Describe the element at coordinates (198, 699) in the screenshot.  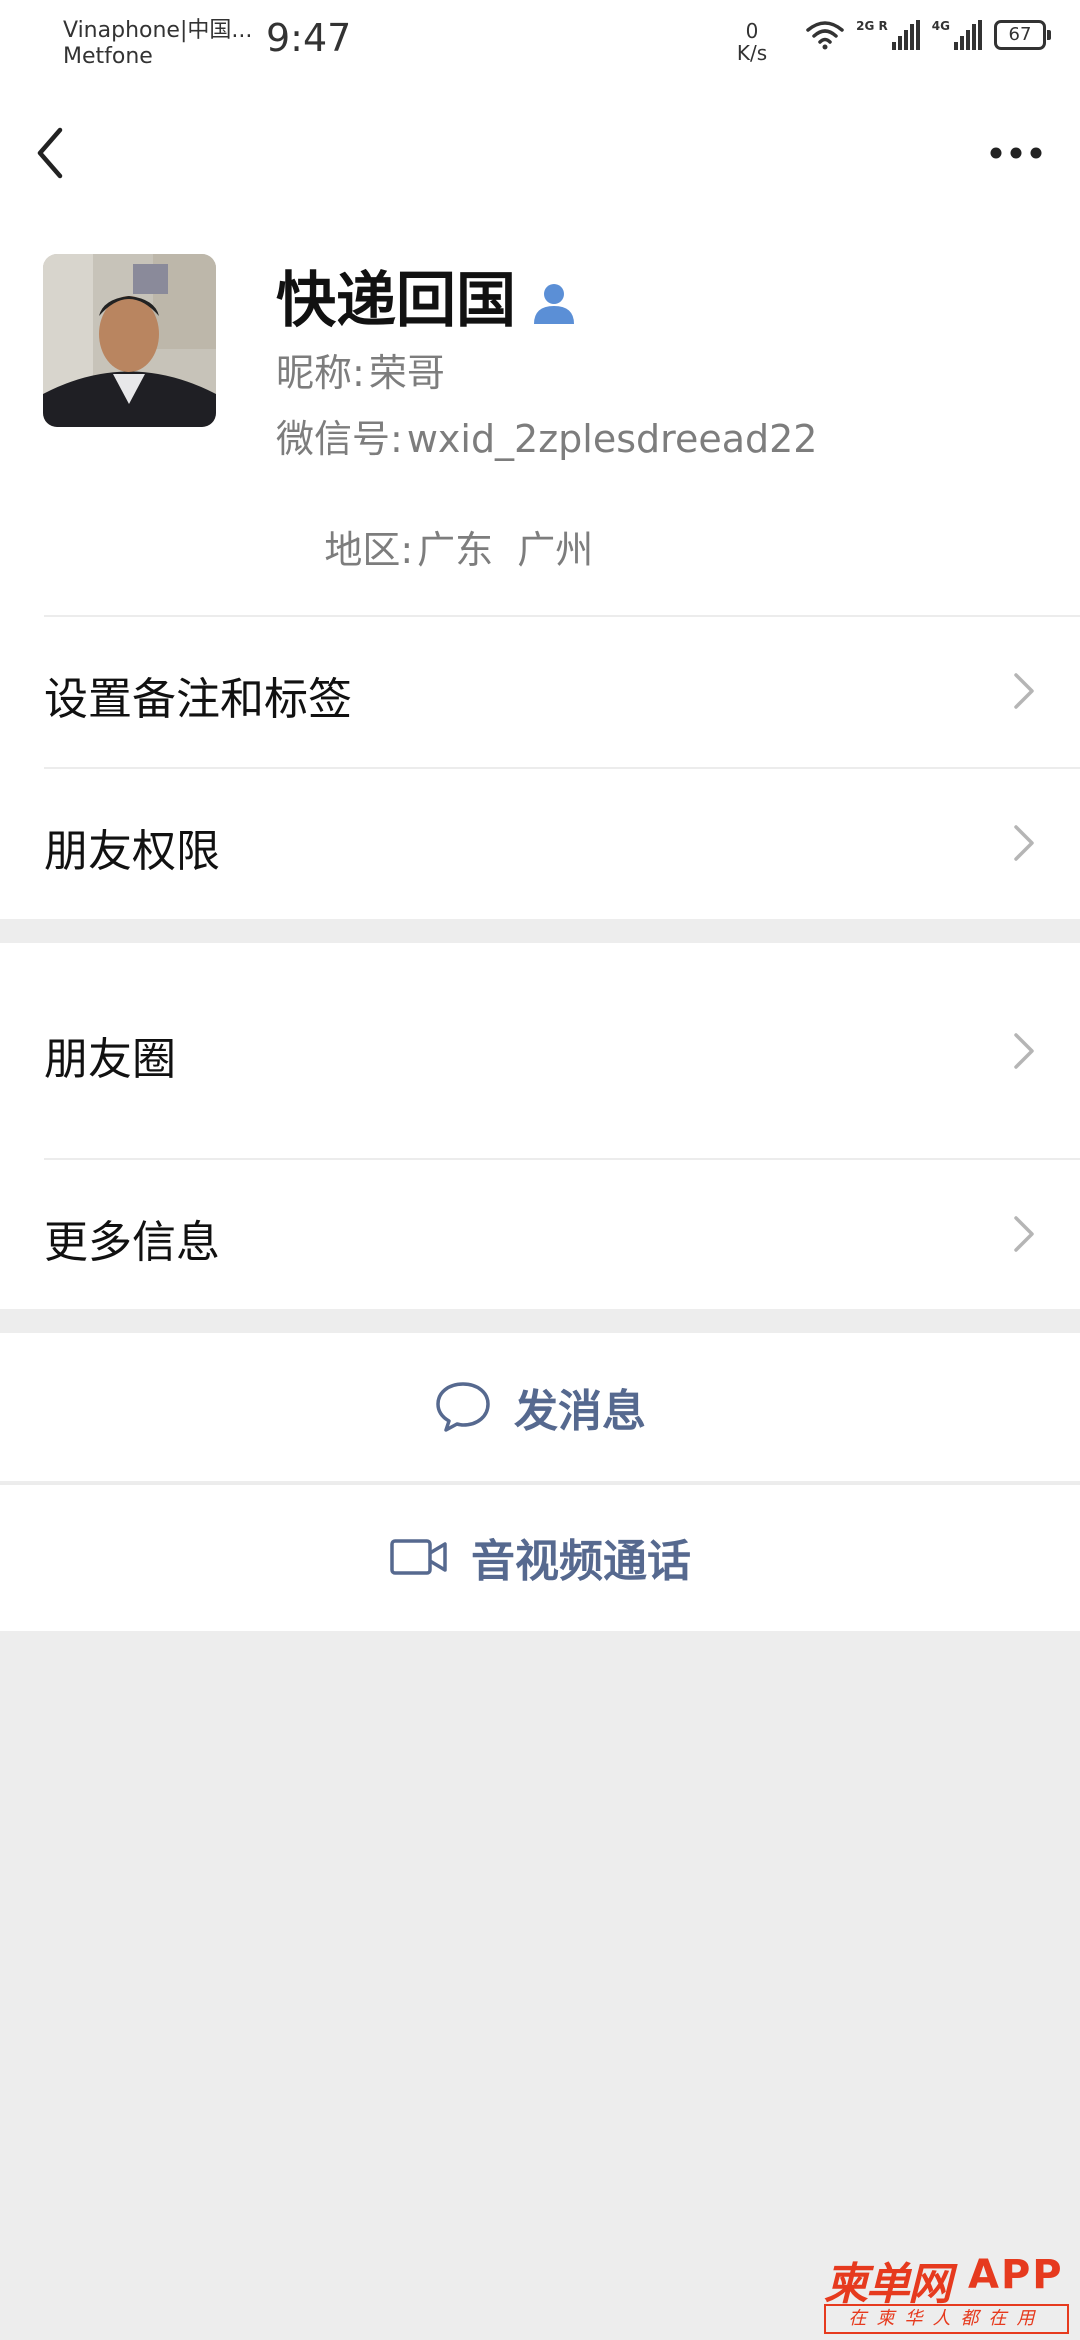
I see `set-remark-label: 设置备注和标签` at that location.